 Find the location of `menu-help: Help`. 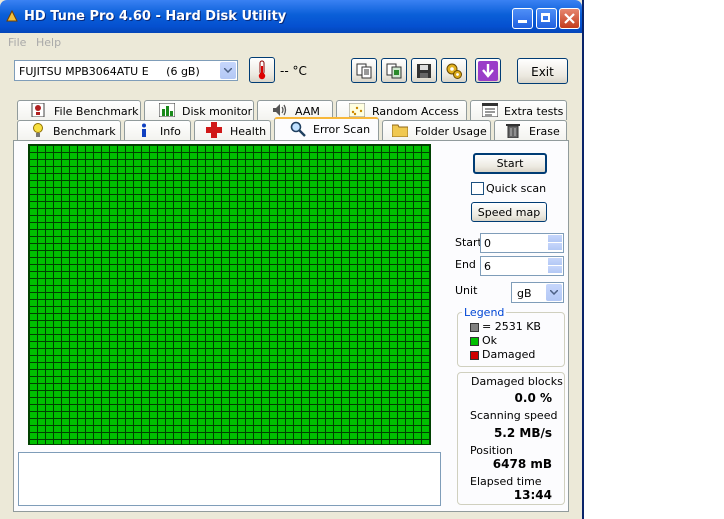

menu-help: Help is located at coordinates (48, 42).